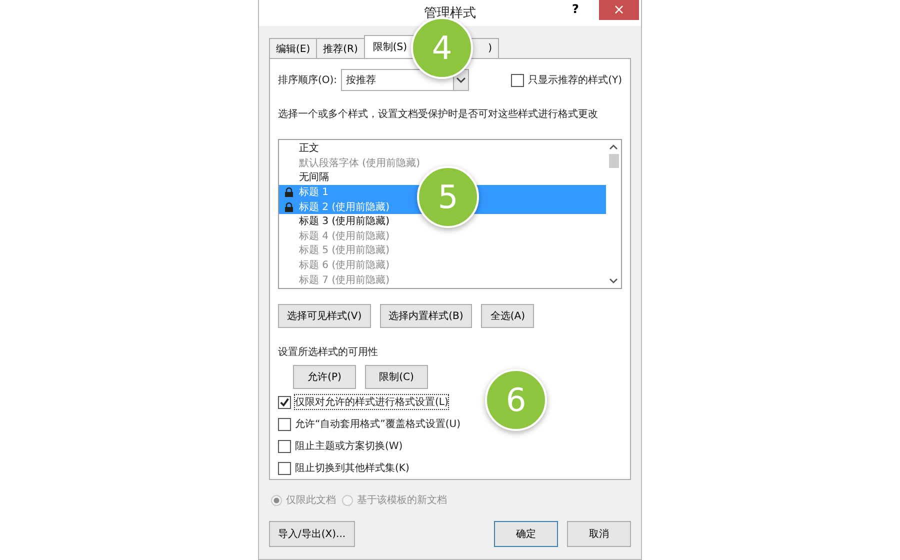 This screenshot has width=900, height=560. Describe the element at coordinates (311, 500) in the screenshot. I see `radio-label: 仅限此文档` at that location.